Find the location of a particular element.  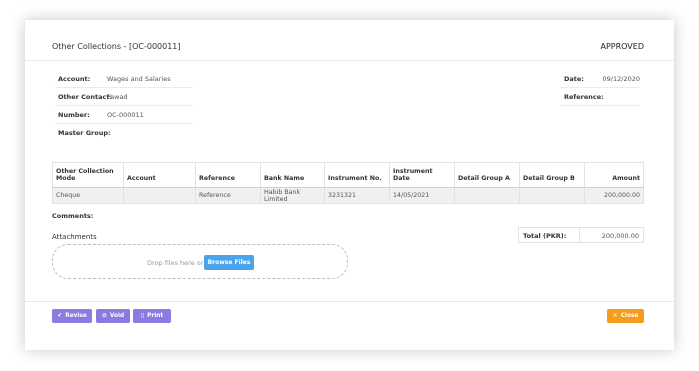

reference-field: Reference: is located at coordinates (600, 98).